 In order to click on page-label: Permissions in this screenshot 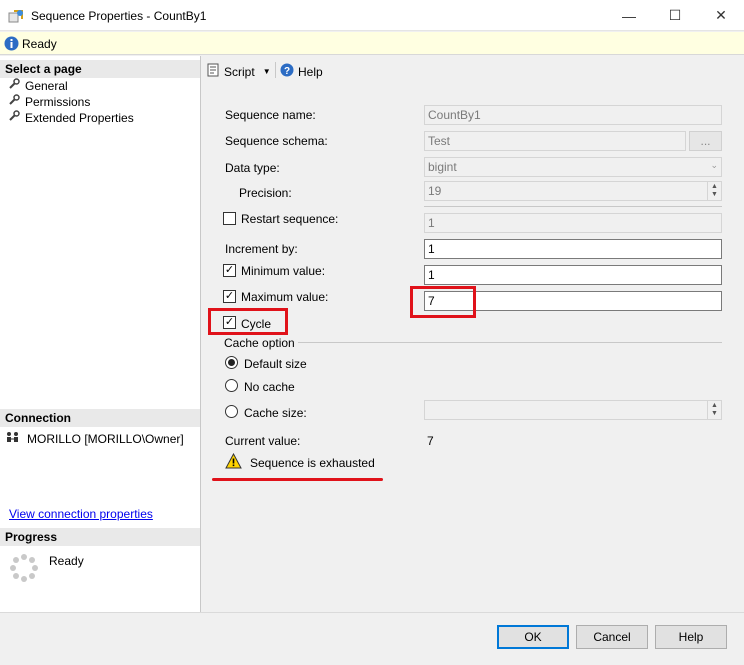, I will do `click(58, 101)`.